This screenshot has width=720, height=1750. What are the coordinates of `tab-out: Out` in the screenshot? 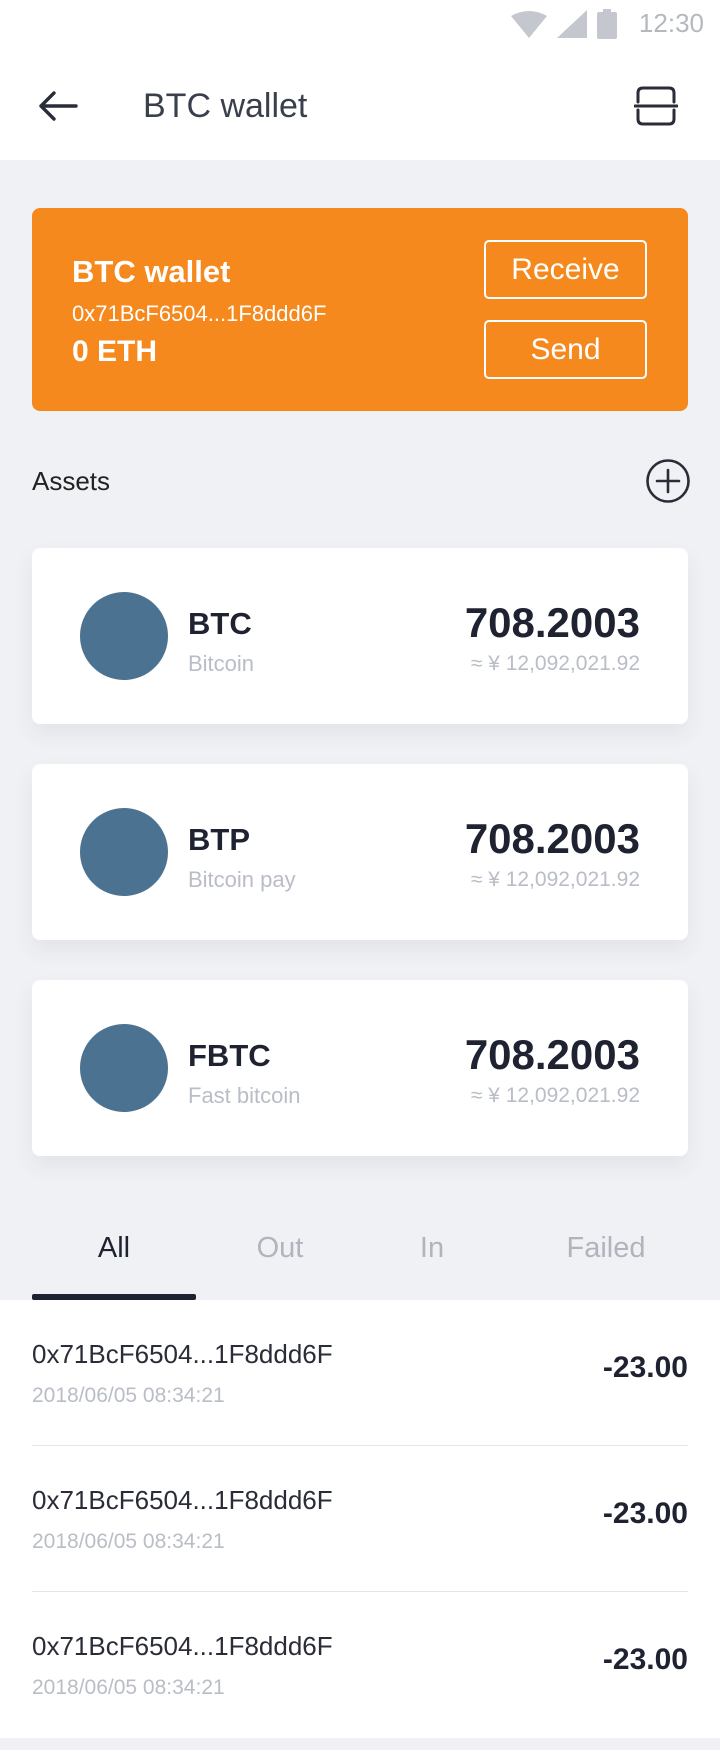 It's located at (280, 1248).